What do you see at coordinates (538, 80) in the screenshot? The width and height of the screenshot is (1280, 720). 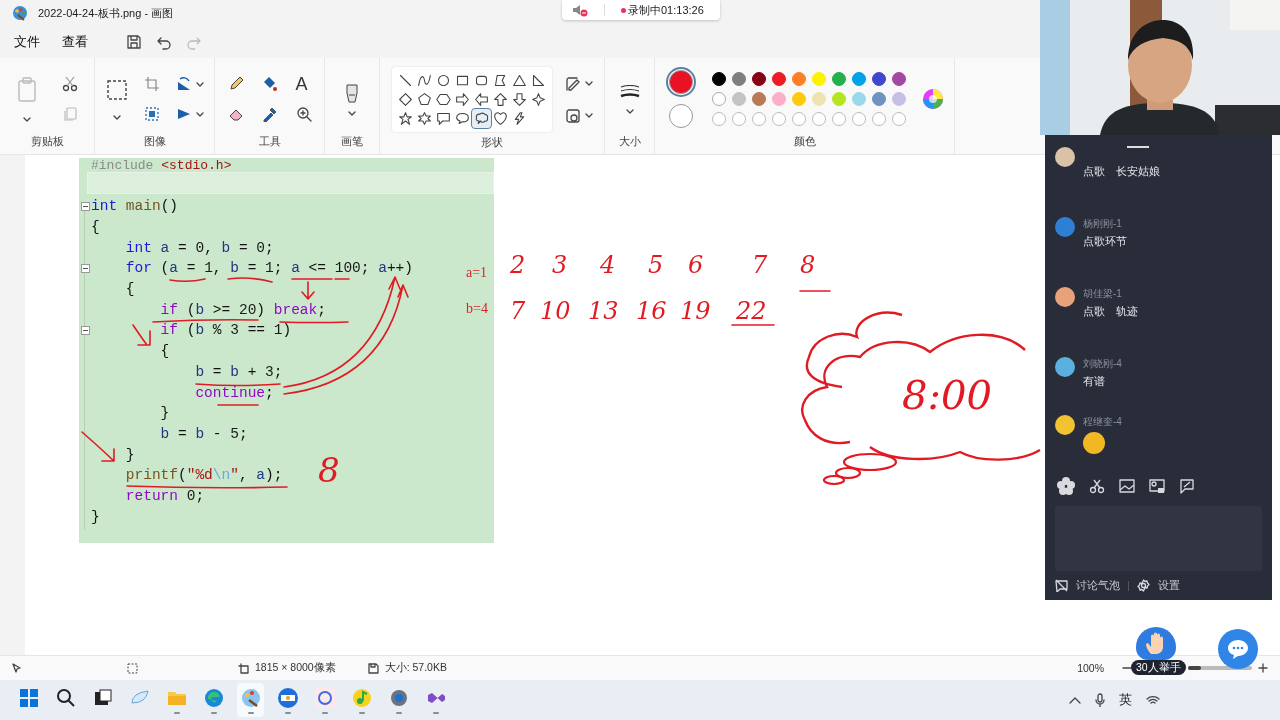 I see `right-triangle-shape-icon` at bounding box center [538, 80].